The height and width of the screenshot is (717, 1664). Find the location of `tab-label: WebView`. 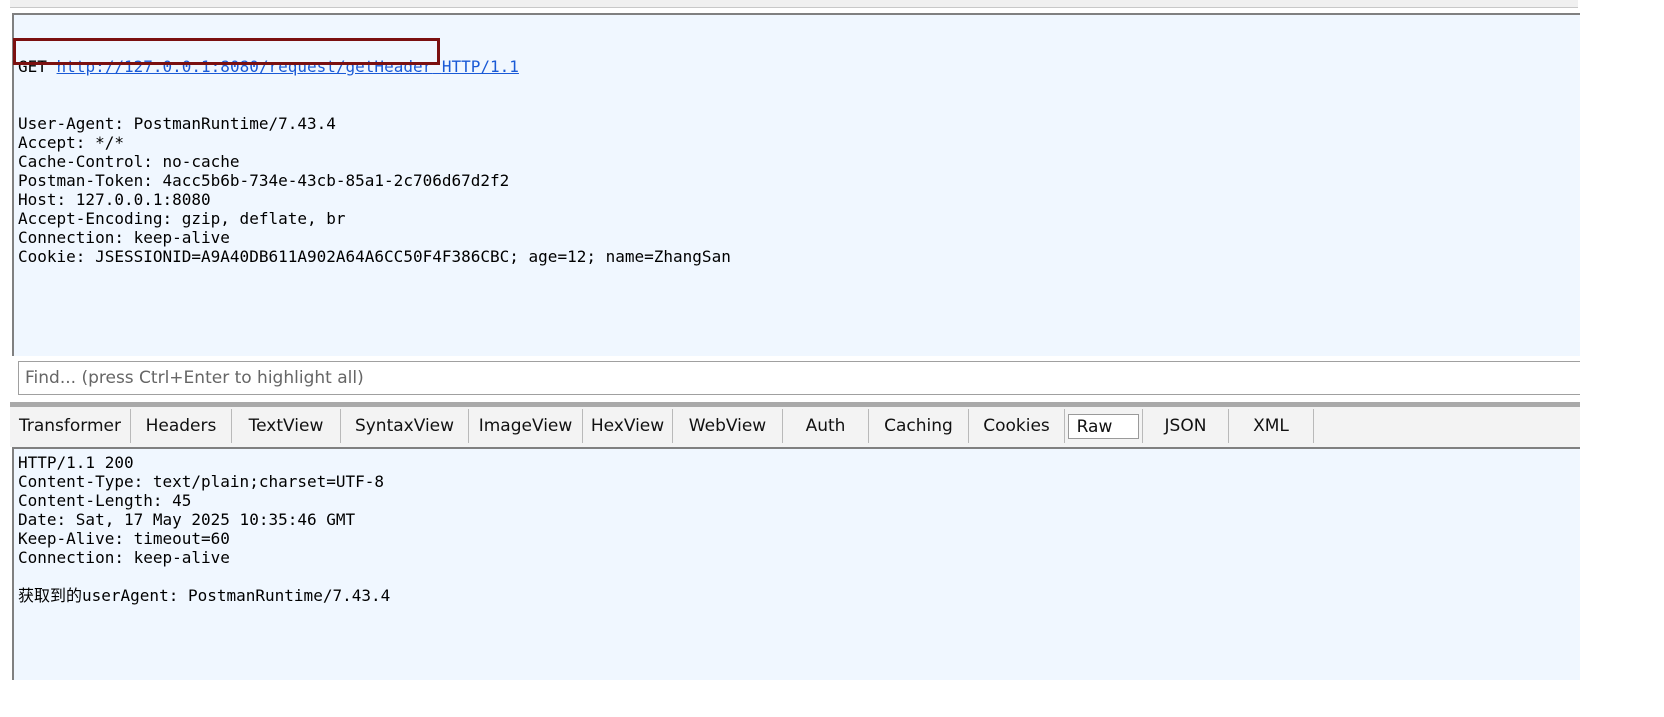

tab-label: WebView is located at coordinates (727, 426).